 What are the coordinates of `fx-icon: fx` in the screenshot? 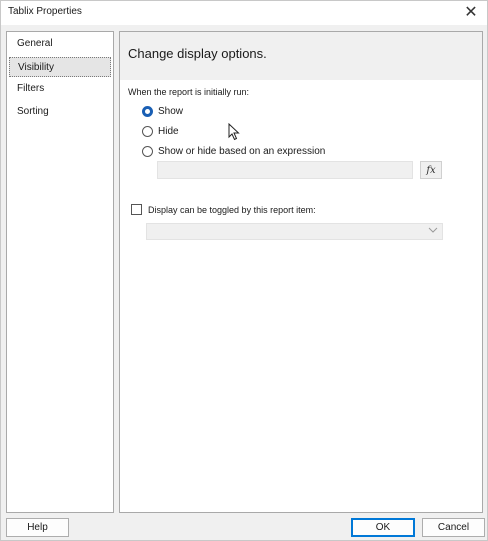 It's located at (431, 170).